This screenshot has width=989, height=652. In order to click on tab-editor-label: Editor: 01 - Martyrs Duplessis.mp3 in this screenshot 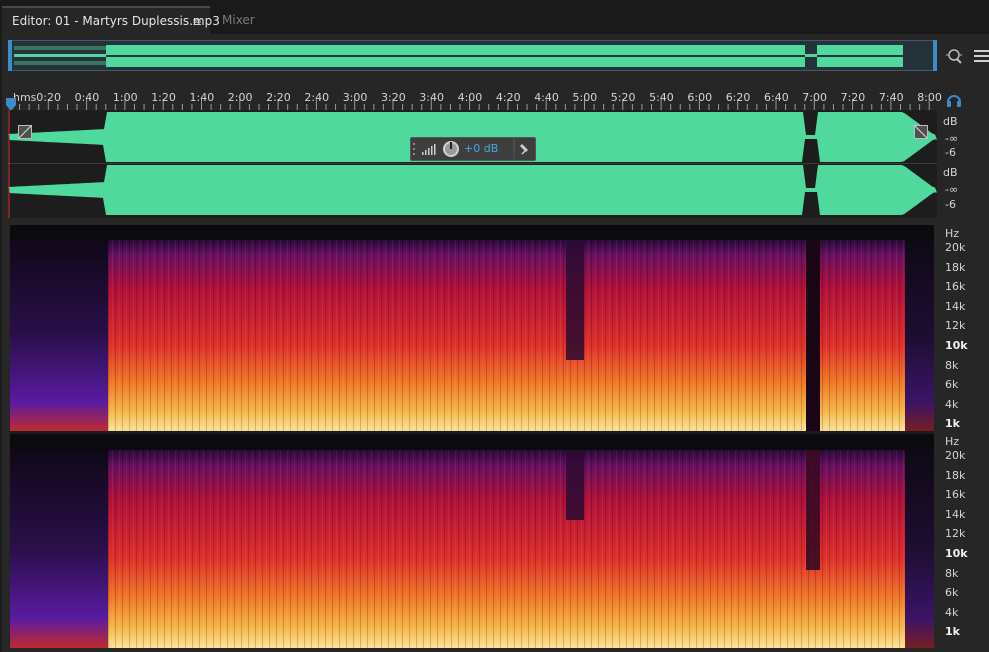, I will do `click(116, 21)`.